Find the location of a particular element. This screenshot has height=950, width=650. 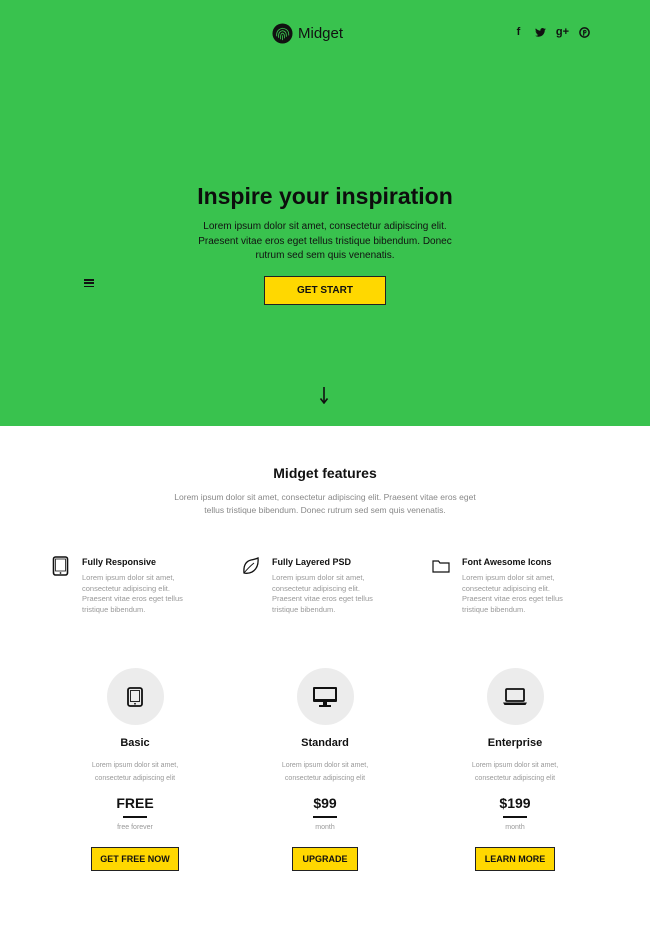

plan-price: FREE is located at coordinates (135, 803).